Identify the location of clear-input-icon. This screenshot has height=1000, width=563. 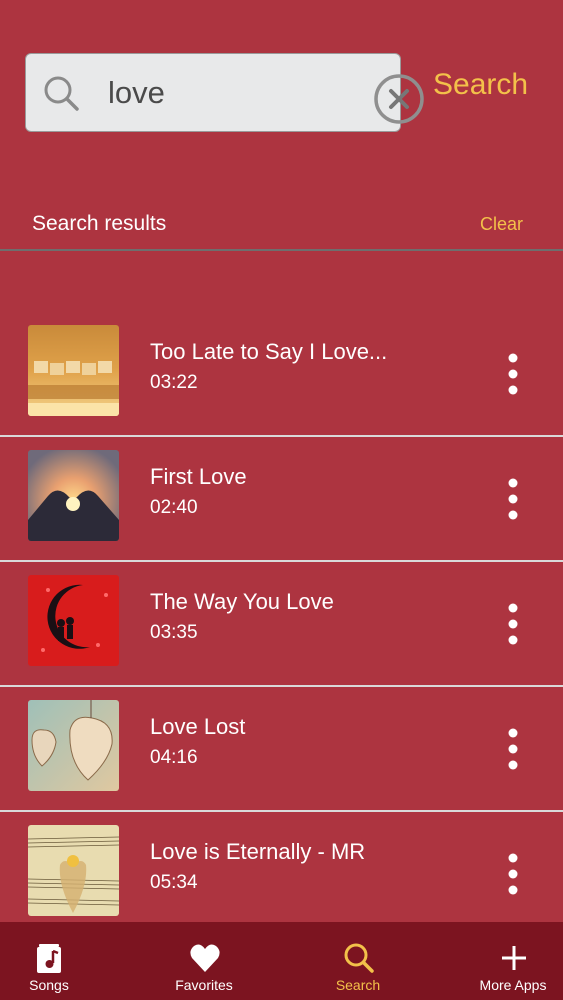
(399, 99).